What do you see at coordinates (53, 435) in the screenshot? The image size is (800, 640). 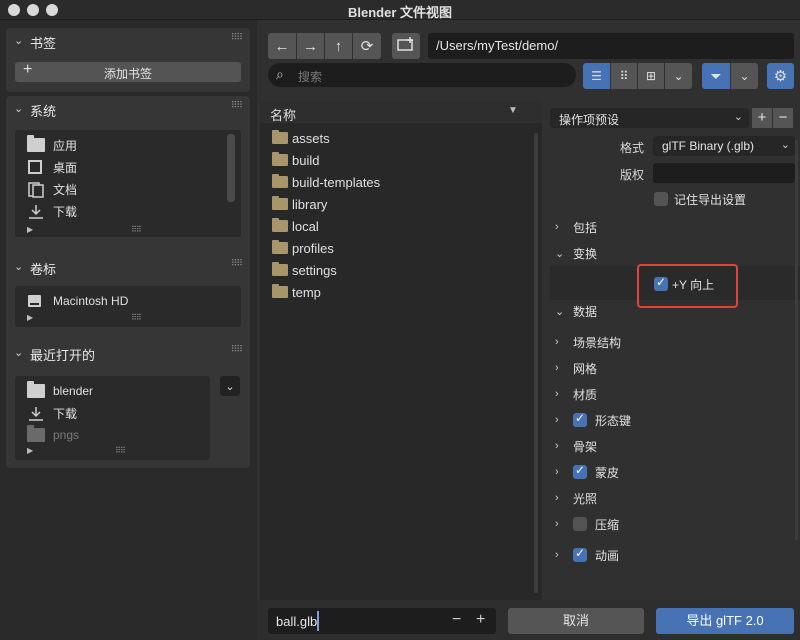 I see `recent-item-pngs: pngs` at bounding box center [53, 435].